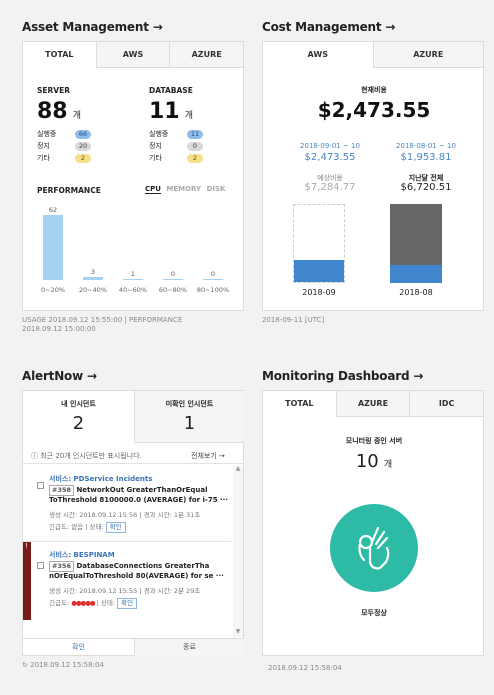  Describe the element at coordinates (72, 158) in the screenshot. I see `server-other-row: 기타 2` at that location.